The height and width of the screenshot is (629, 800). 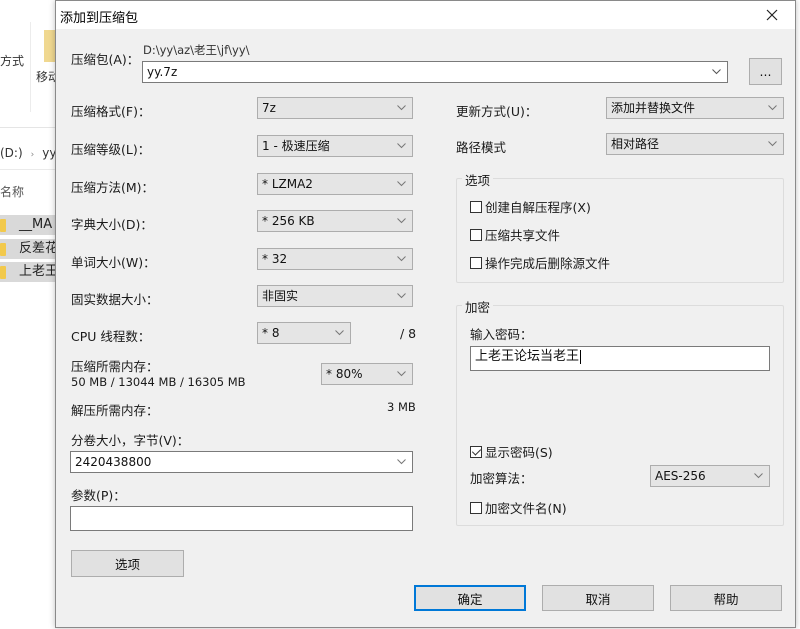 What do you see at coordinates (527, 356) in the screenshot?
I see `password-value: 上老王论坛当老王` at bounding box center [527, 356].